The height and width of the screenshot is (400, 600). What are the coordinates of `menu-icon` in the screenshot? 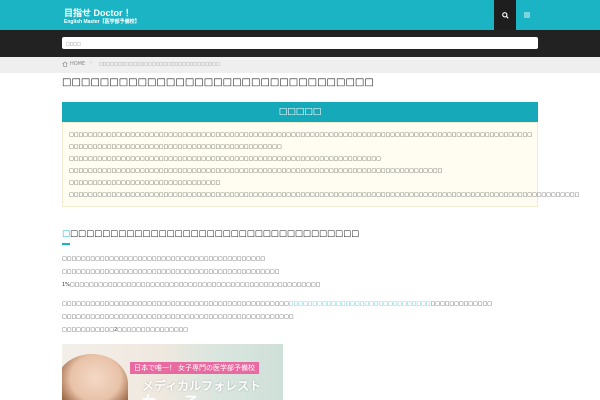 It's located at (527, 15).